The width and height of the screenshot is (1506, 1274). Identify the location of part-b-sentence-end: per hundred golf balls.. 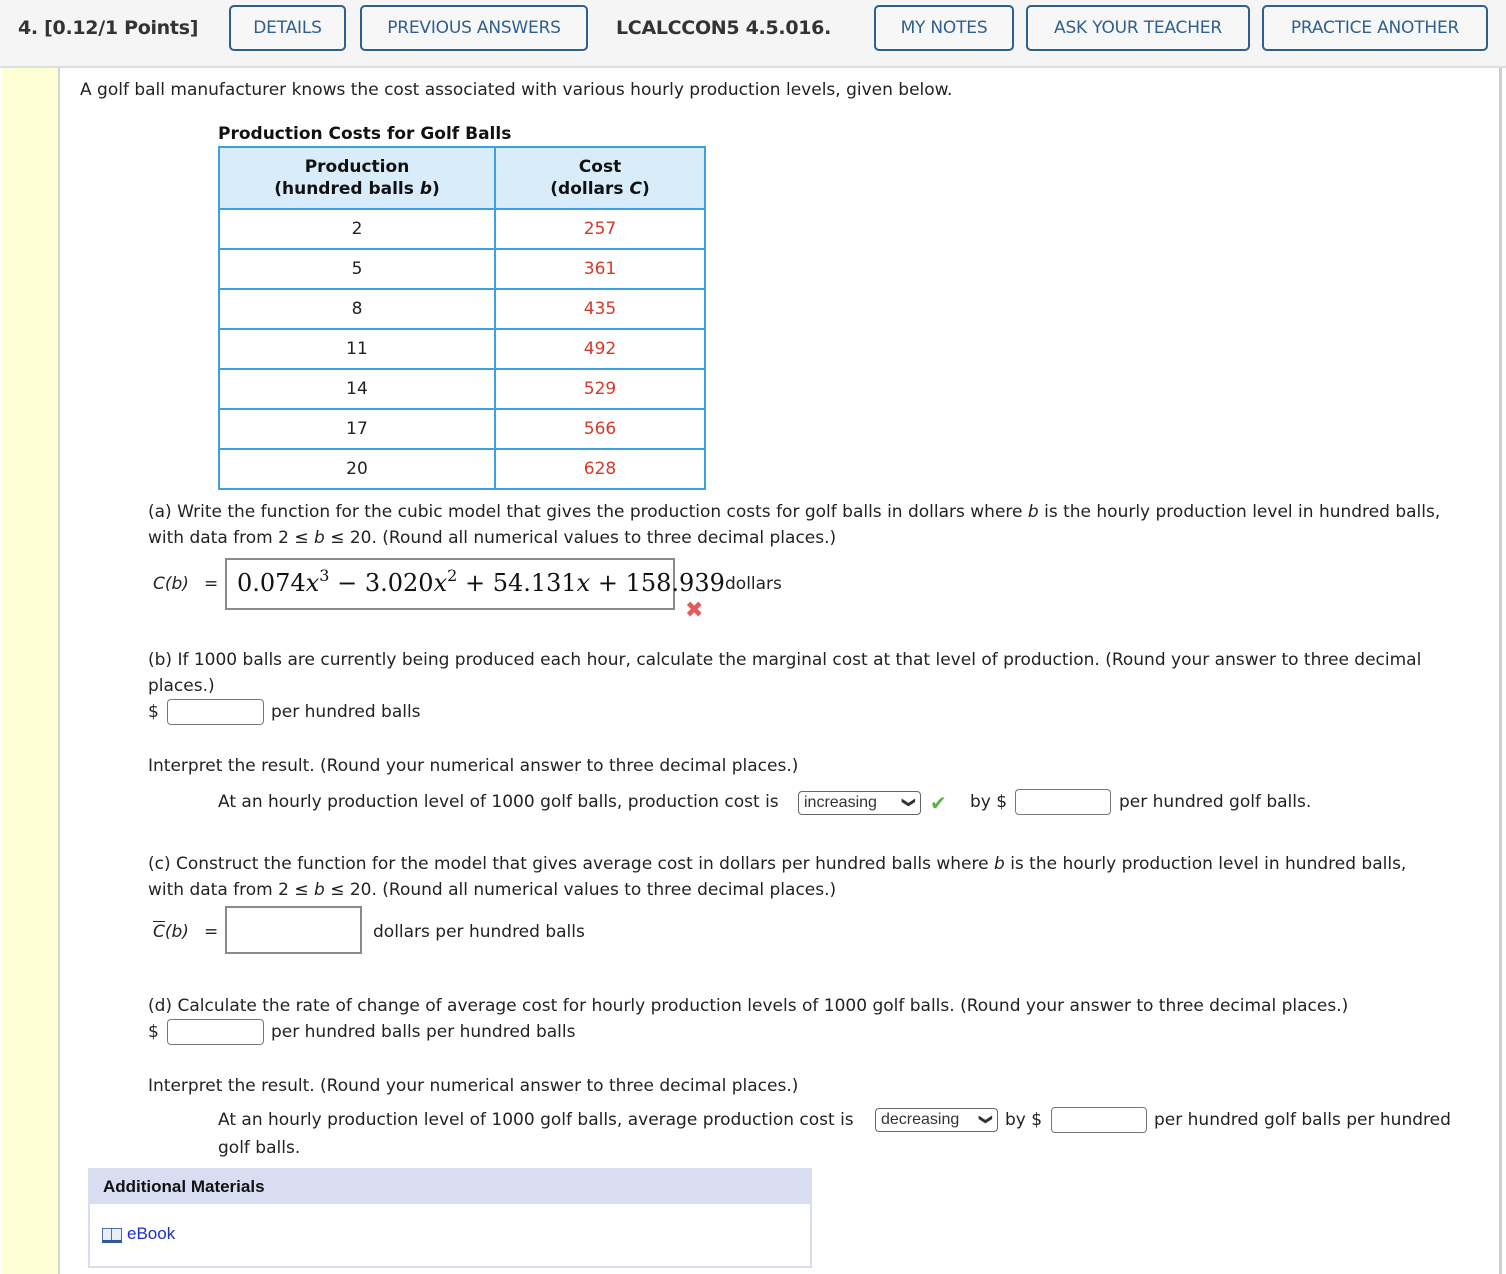
(1215, 802).